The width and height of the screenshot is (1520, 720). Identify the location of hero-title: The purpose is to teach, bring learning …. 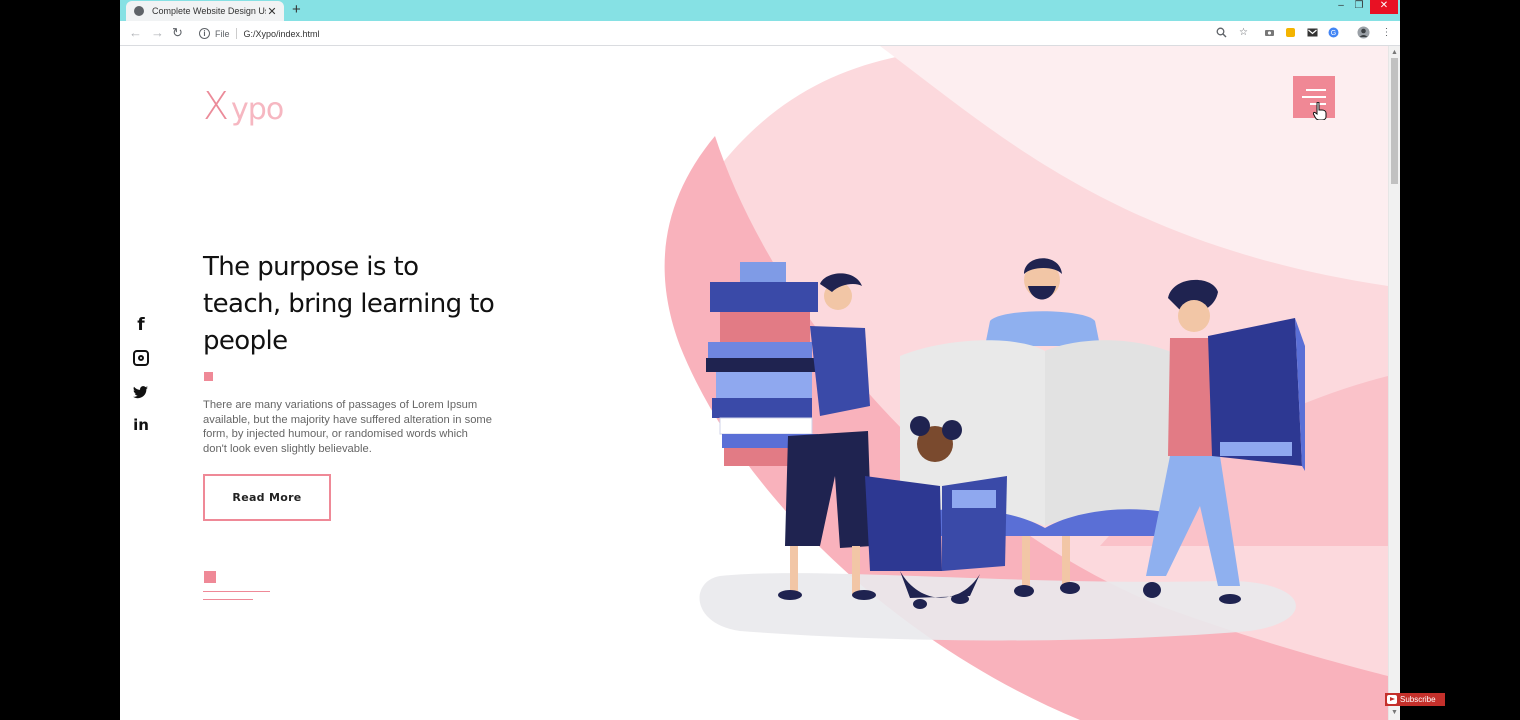
(349, 304).